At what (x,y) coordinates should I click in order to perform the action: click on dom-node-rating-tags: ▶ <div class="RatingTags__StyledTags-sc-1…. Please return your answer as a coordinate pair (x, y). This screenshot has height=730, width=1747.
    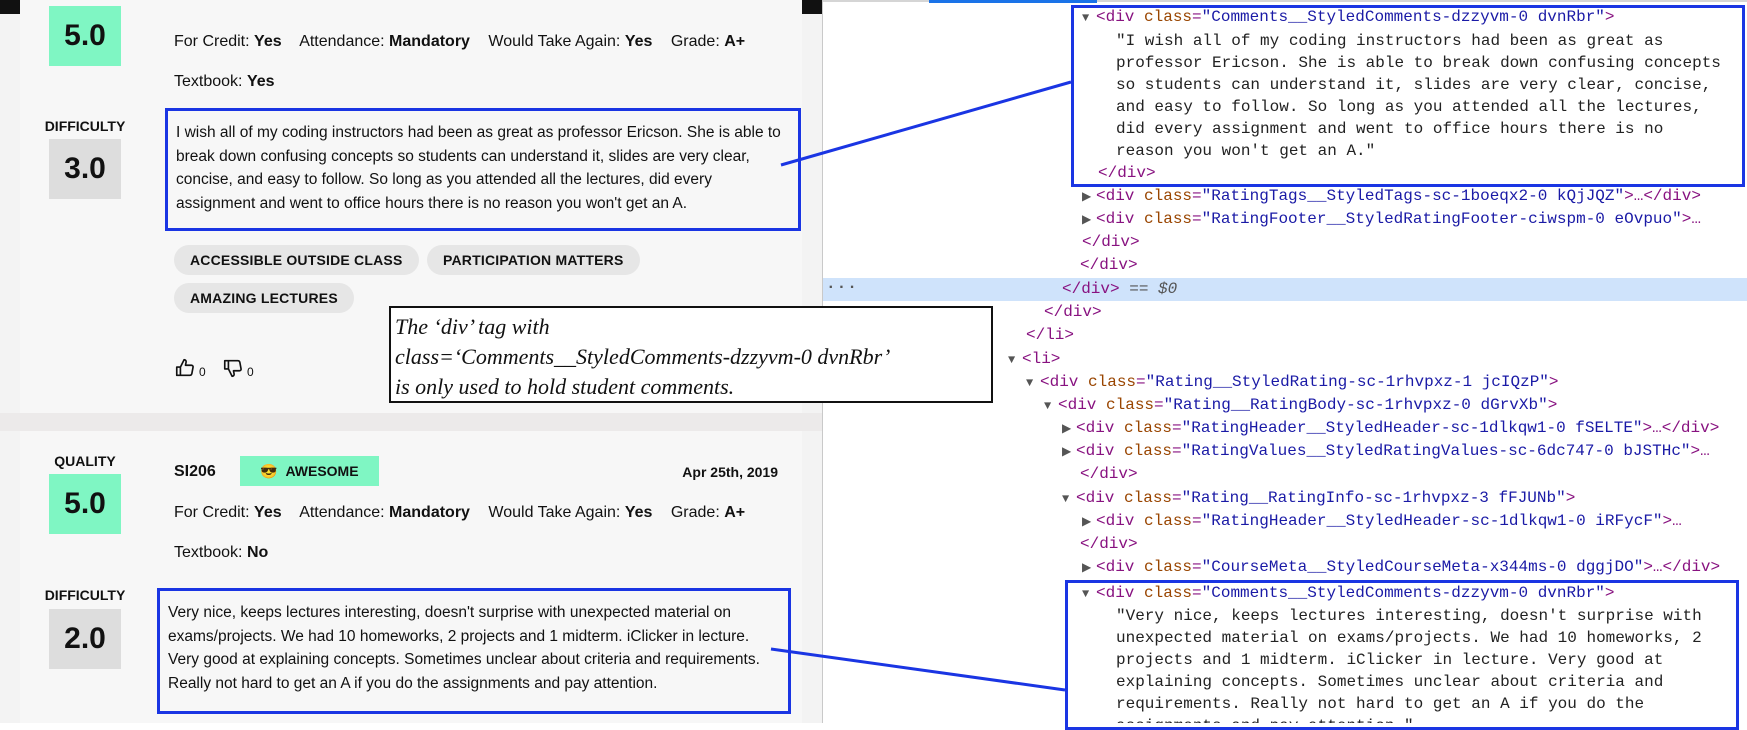
    Looking at the image, I should click on (1391, 196).